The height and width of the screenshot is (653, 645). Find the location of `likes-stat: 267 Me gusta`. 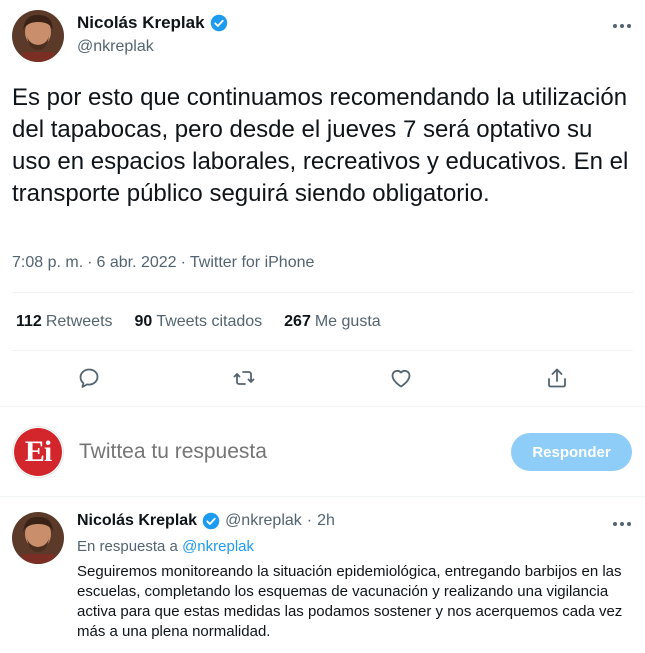

likes-stat: 267 Me gusta is located at coordinates (332, 322).